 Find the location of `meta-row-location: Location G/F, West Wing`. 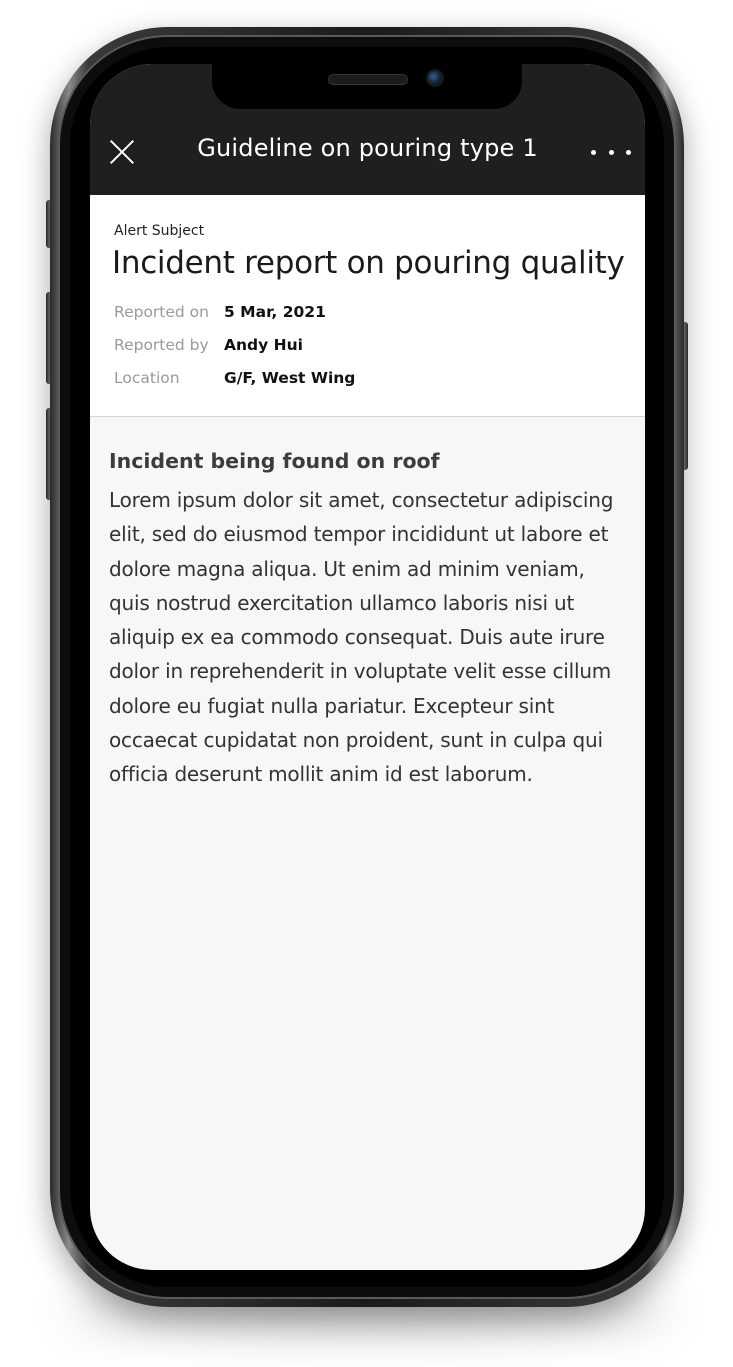

meta-row-location: Location G/F, West Wing is located at coordinates (234, 378).